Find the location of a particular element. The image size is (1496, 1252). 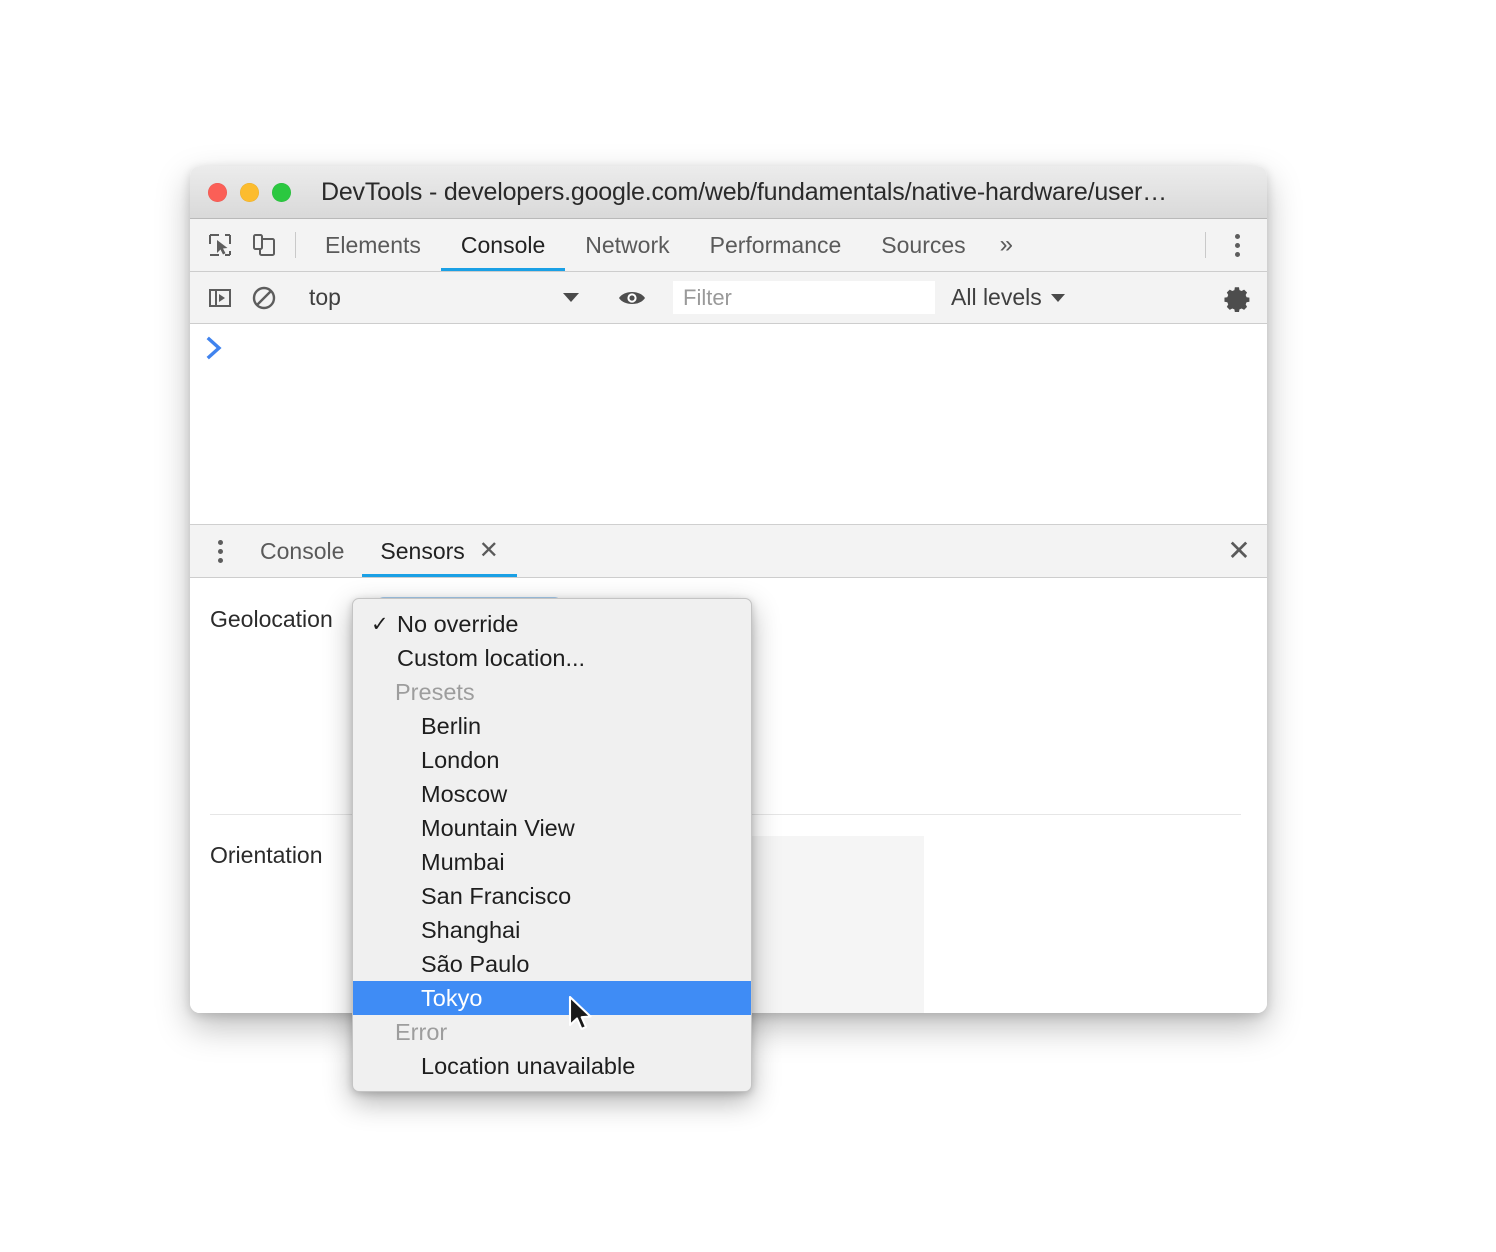

tab-elements: Elements is located at coordinates (373, 245).